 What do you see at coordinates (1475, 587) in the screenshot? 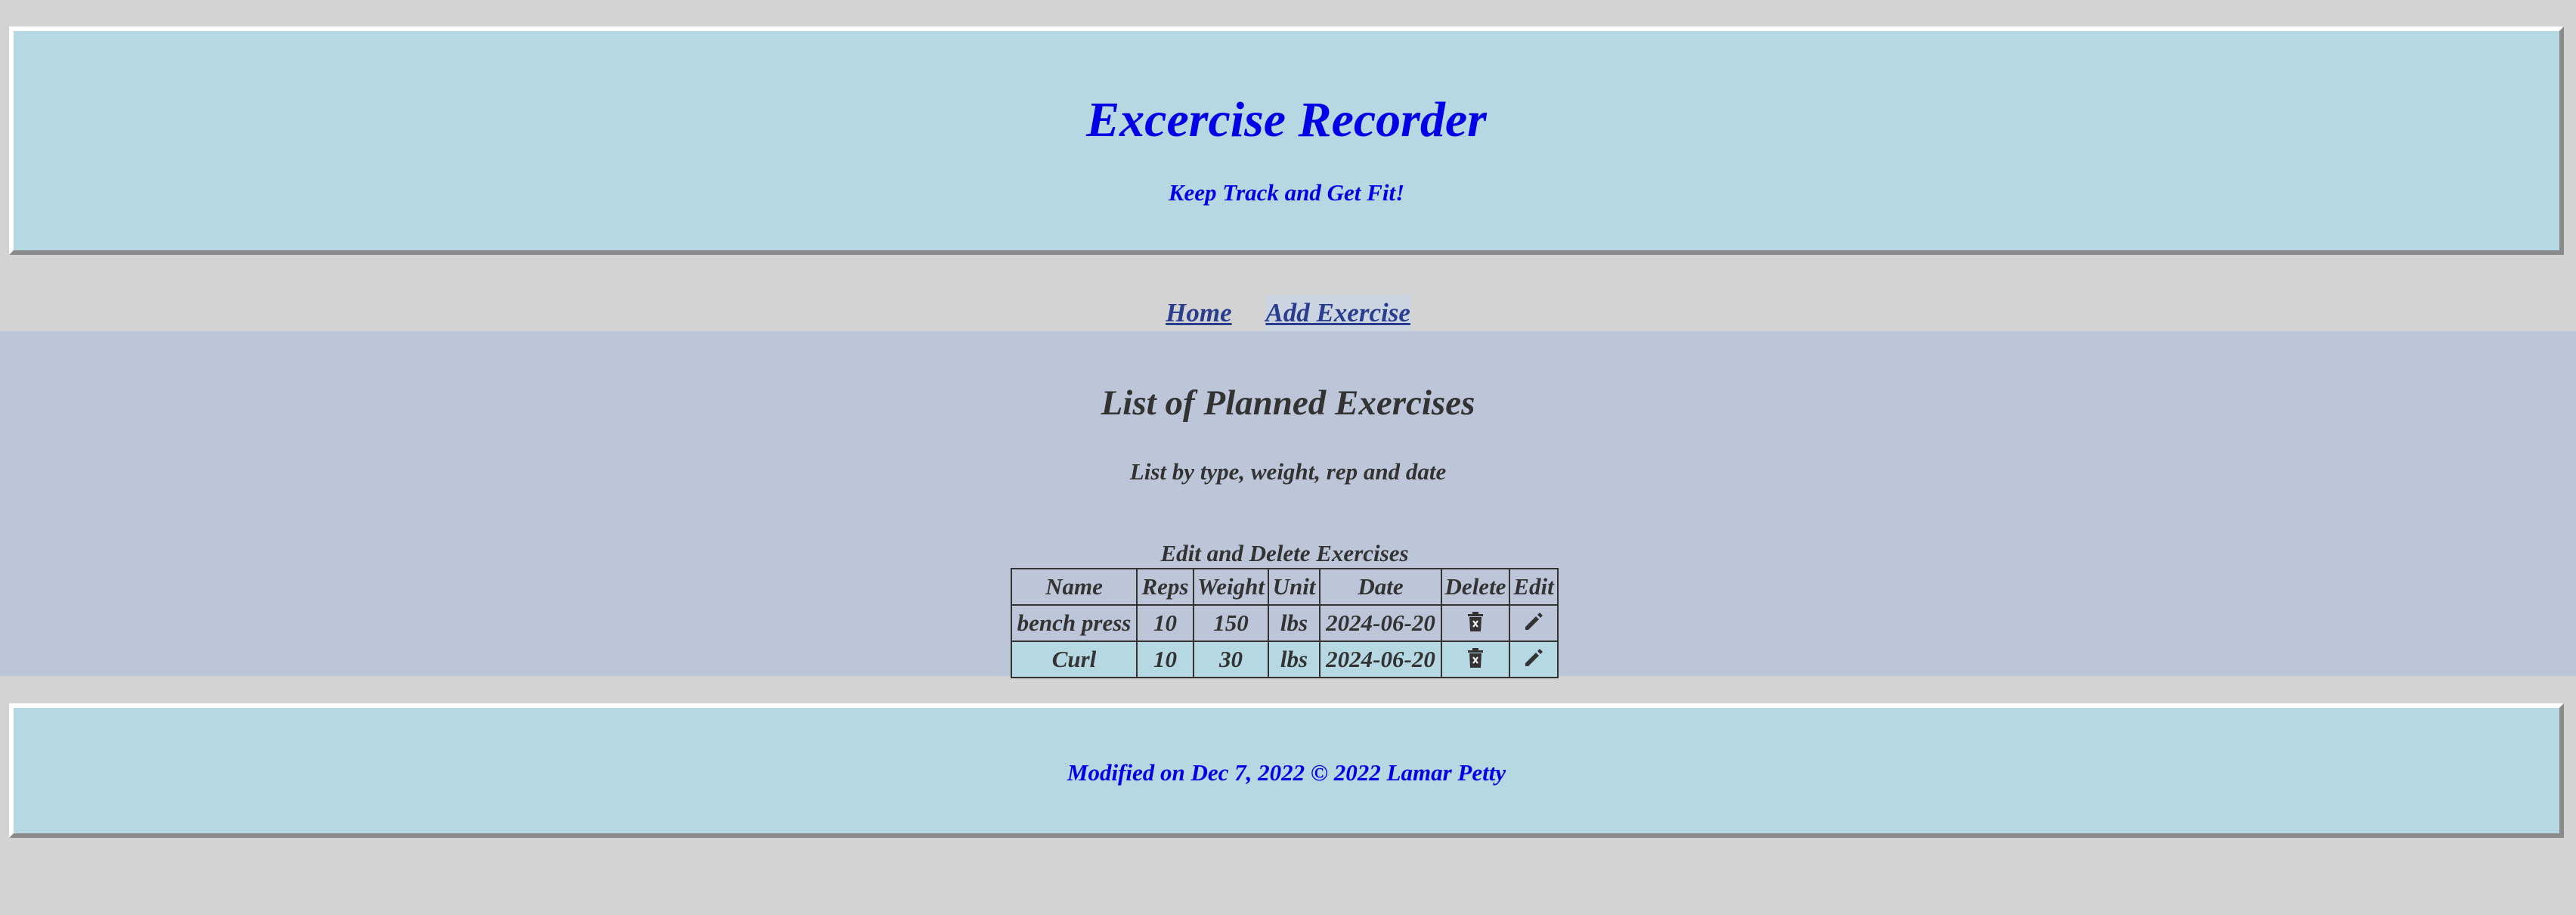
I see `column-header-delete: Delete` at bounding box center [1475, 587].